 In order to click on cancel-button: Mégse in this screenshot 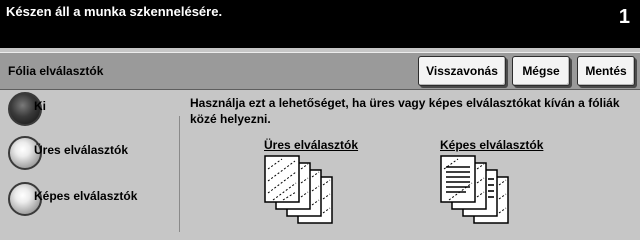, I will do `click(541, 71)`.